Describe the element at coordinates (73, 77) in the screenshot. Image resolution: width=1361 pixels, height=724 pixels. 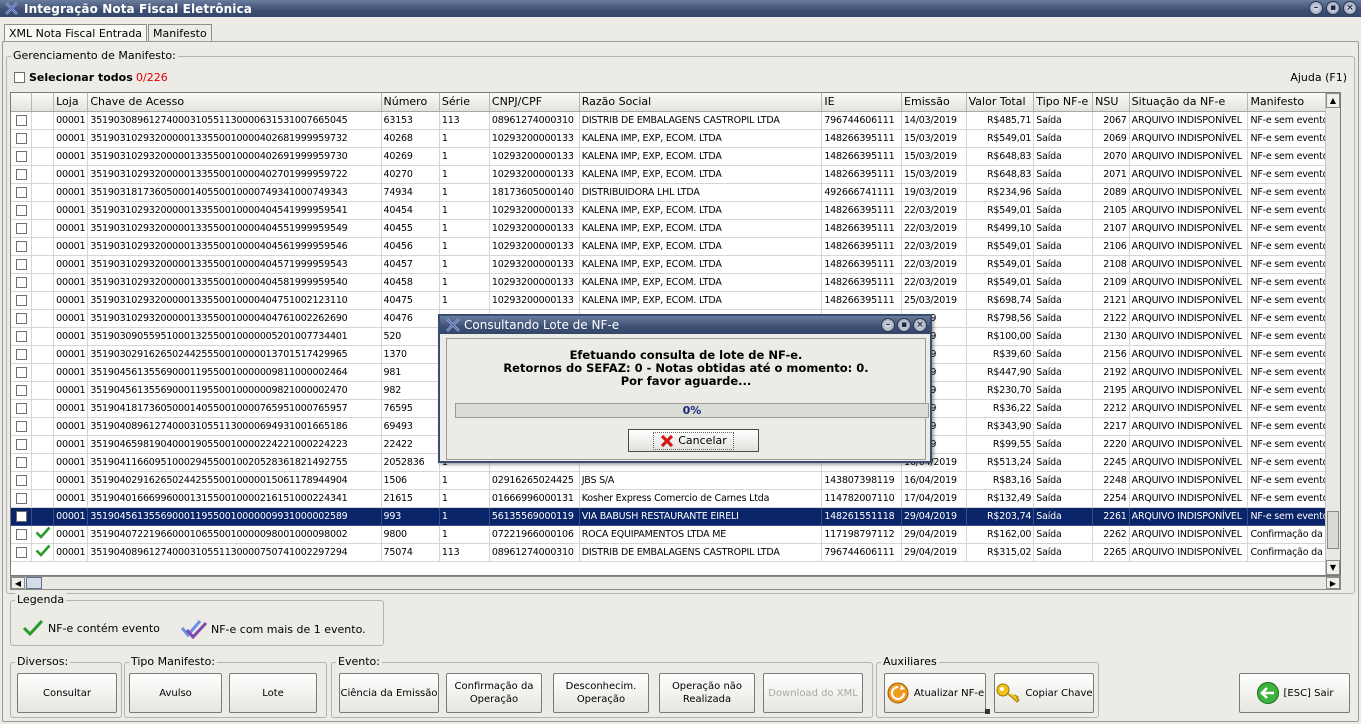
I see `select-all-checkbox: Selecionar todos` at that location.